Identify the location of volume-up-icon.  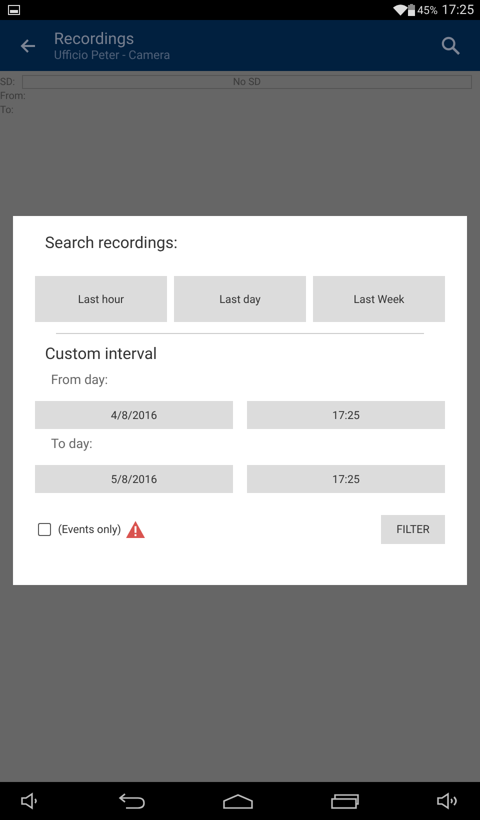
(448, 801).